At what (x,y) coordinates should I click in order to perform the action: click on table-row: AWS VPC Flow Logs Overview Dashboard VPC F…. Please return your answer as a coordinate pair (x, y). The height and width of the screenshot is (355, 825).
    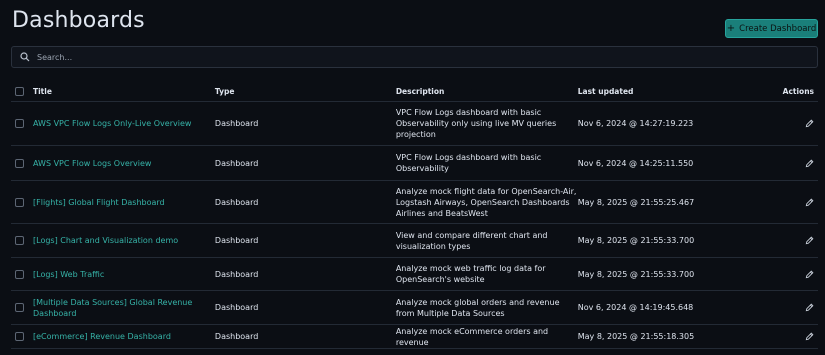
    Looking at the image, I should click on (414, 163).